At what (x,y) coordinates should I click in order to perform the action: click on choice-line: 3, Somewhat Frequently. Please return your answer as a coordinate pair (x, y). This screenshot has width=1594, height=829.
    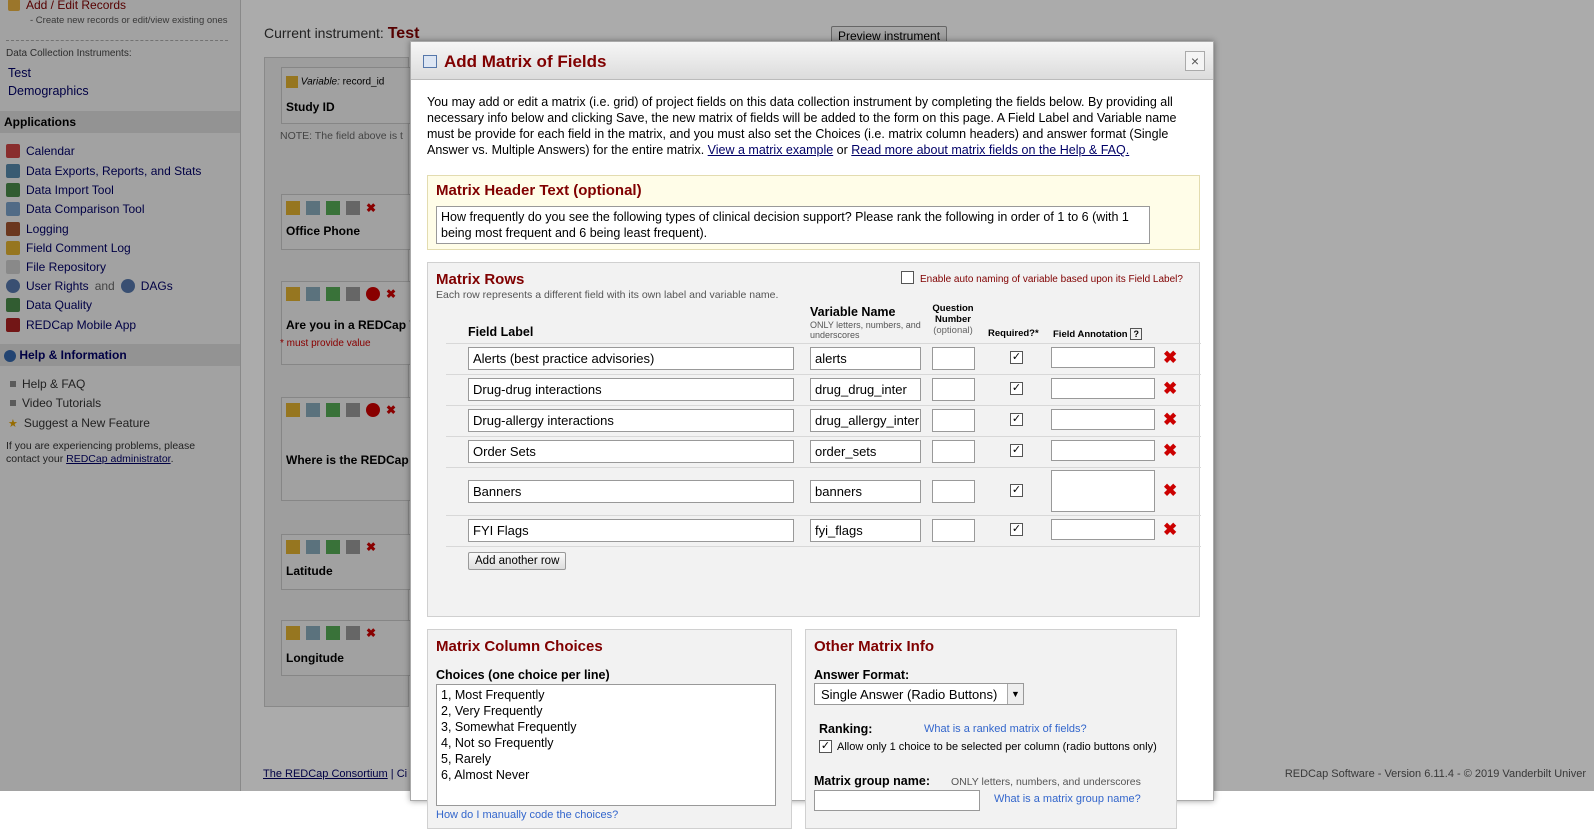
    Looking at the image, I should click on (509, 727).